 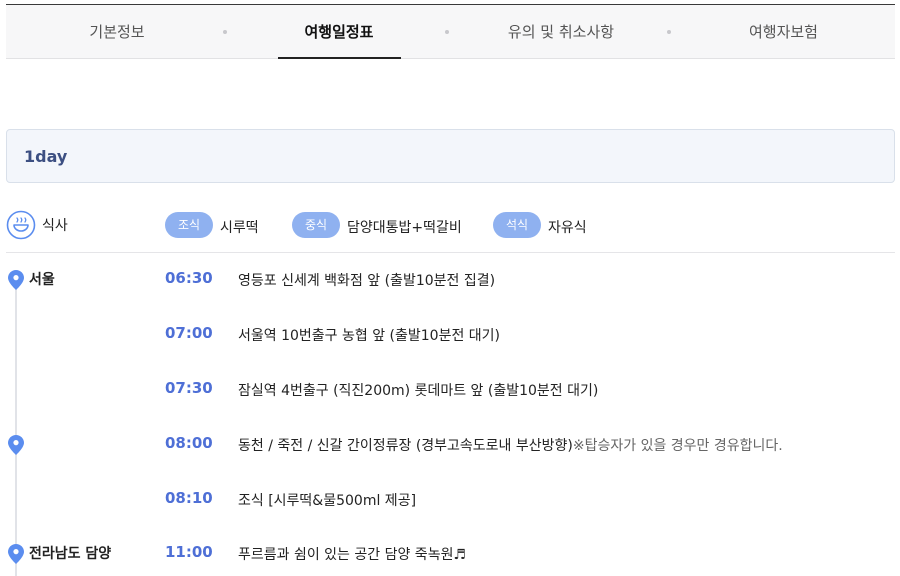 I want to click on tab-itinerary: 여행일정표, so click(x=339, y=32).